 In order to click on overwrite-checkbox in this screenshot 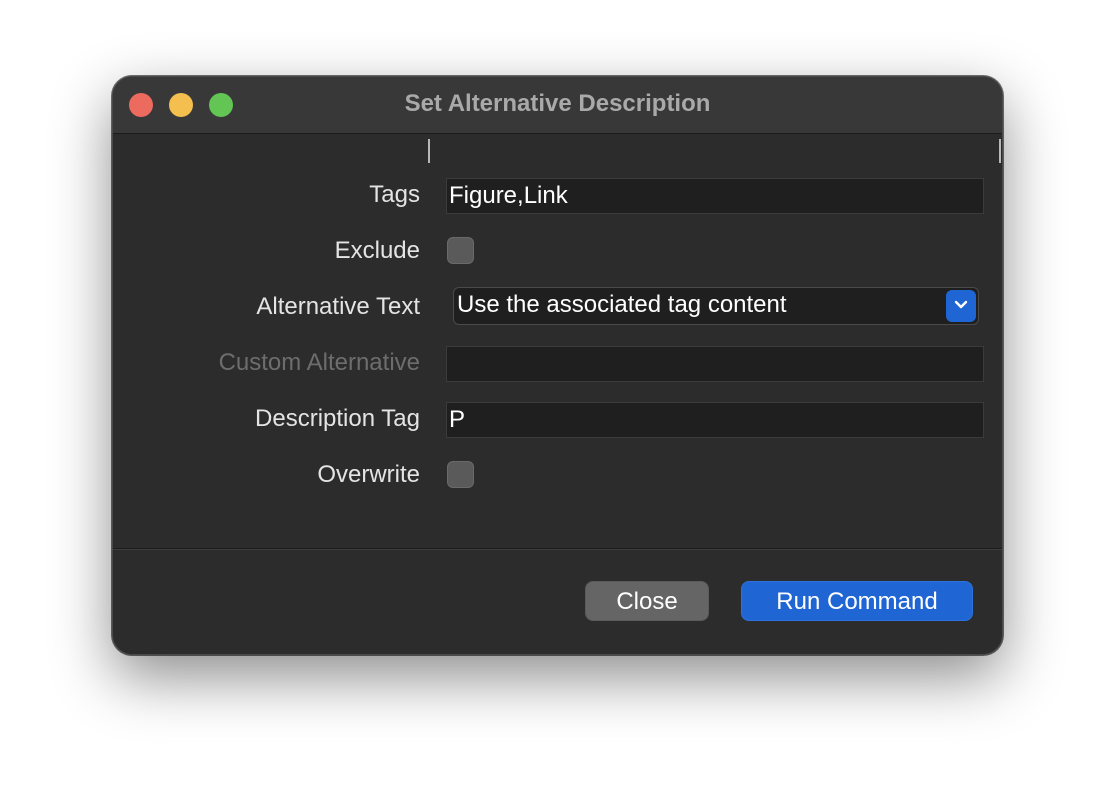, I will do `click(460, 474)`.